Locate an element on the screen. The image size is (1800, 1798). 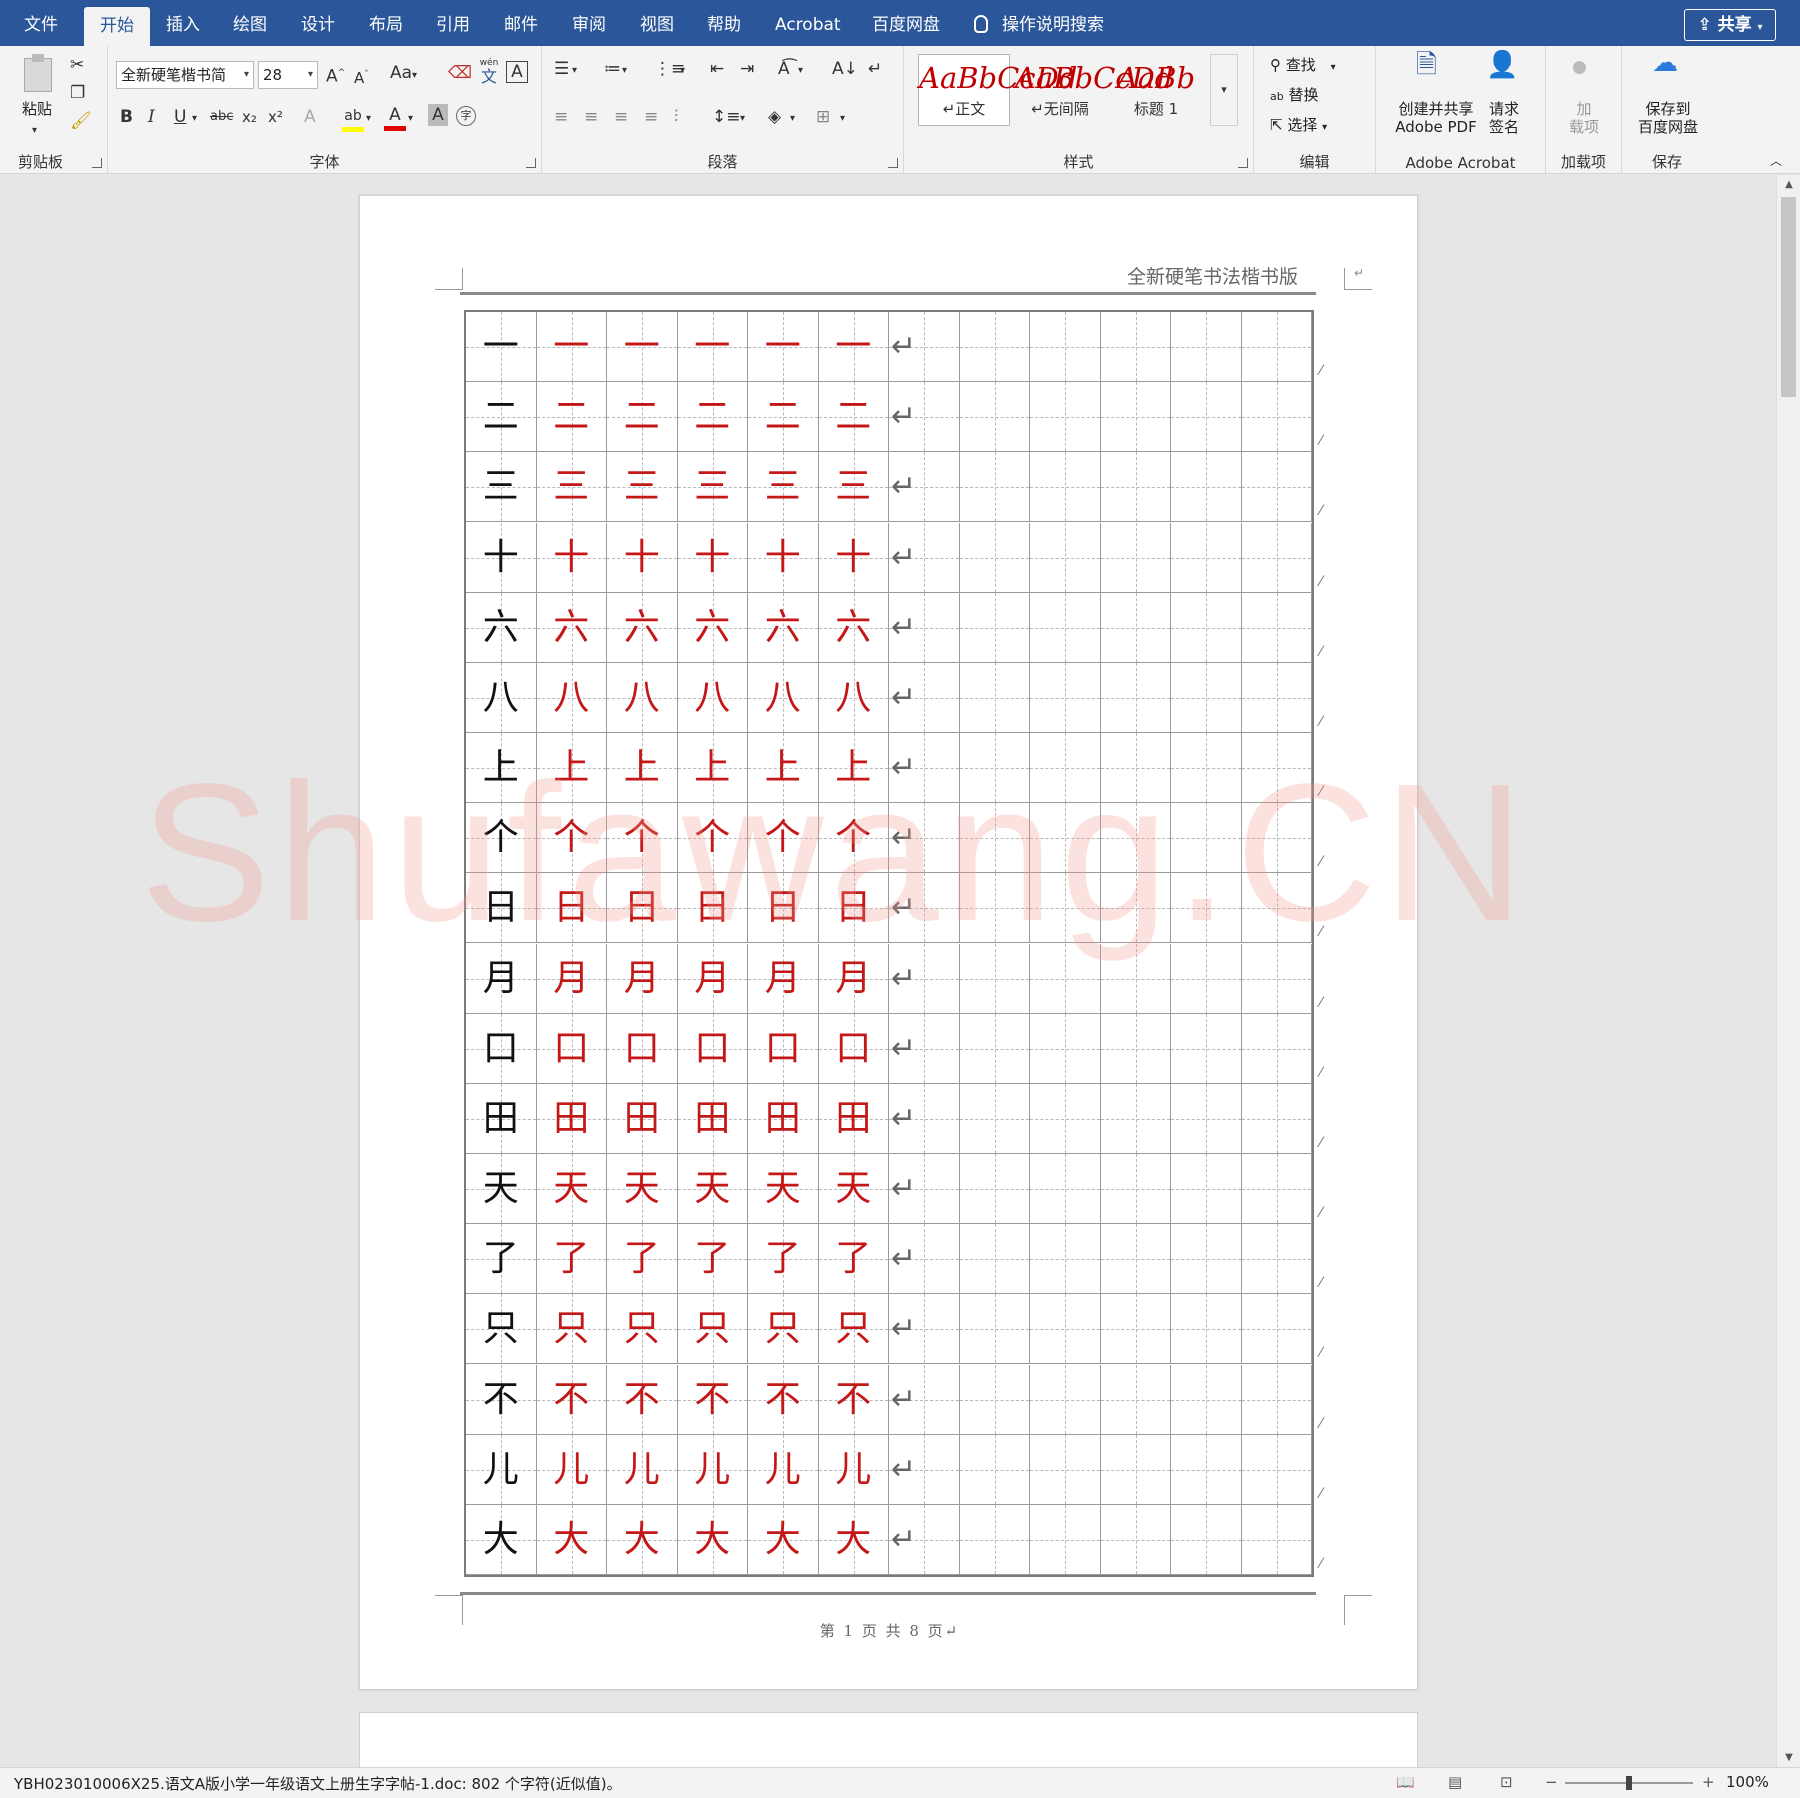
baidu-cloud-icon: ☁ is located at coordinates (1665, 63).